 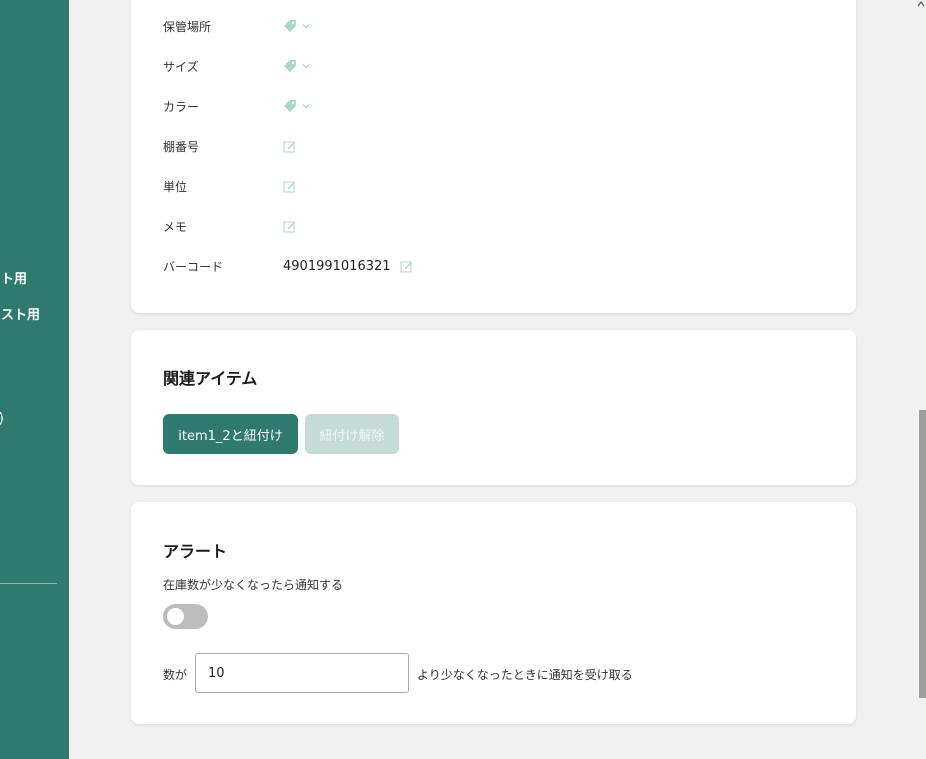 What do you see at coordinates (230, 434) in the screenshot?
I see `link-item-button: item1_2と紐付け` at bounding box center [230, 434].